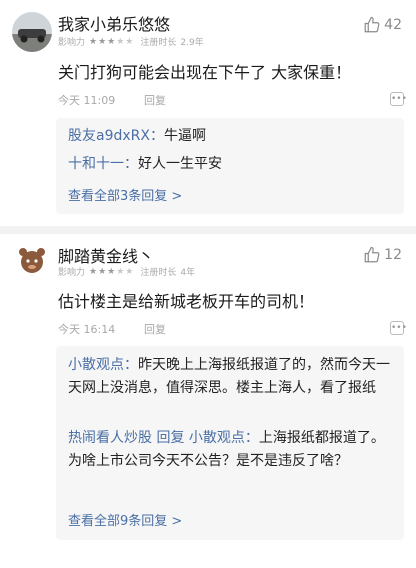  What do you see at coordinates (188, 273) in the screenshot?
I see `register-value: 4年` at bounding box center [188, 273].